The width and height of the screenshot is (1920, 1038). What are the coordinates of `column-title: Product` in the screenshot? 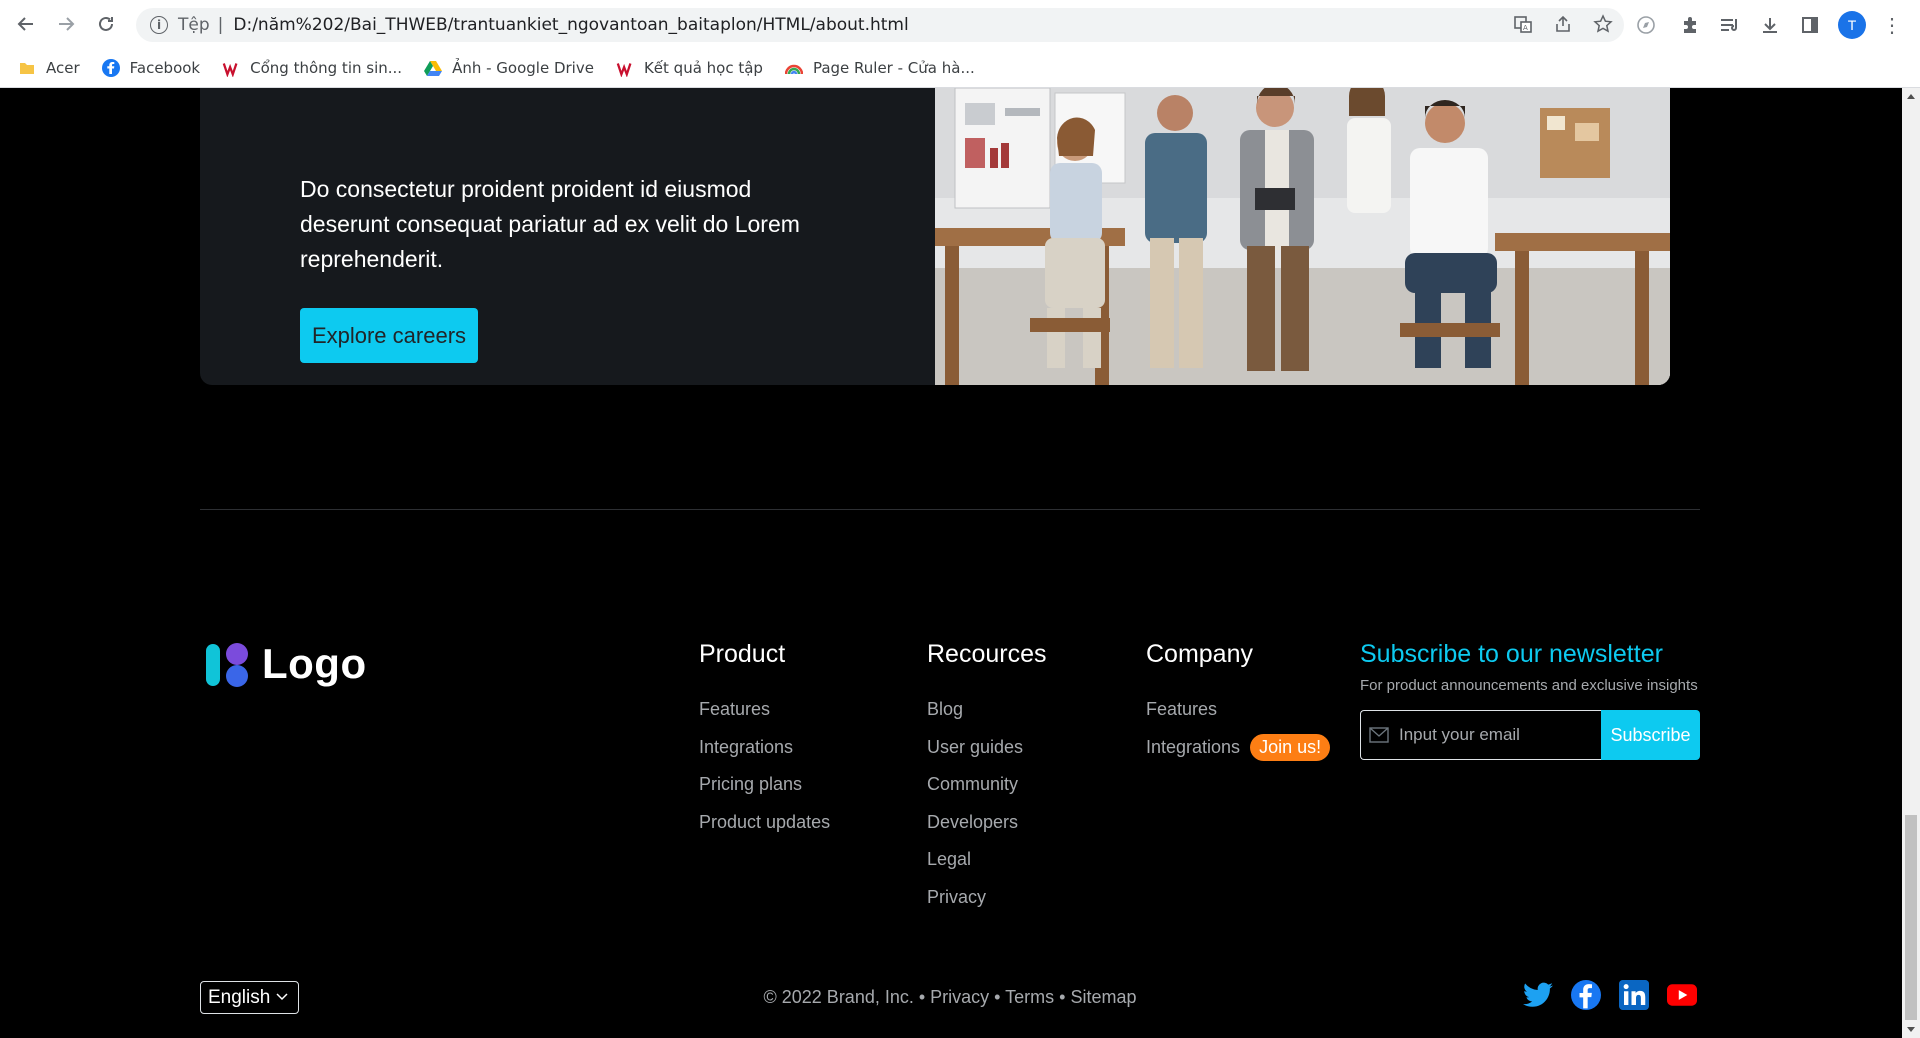 It's located at (742, 654).